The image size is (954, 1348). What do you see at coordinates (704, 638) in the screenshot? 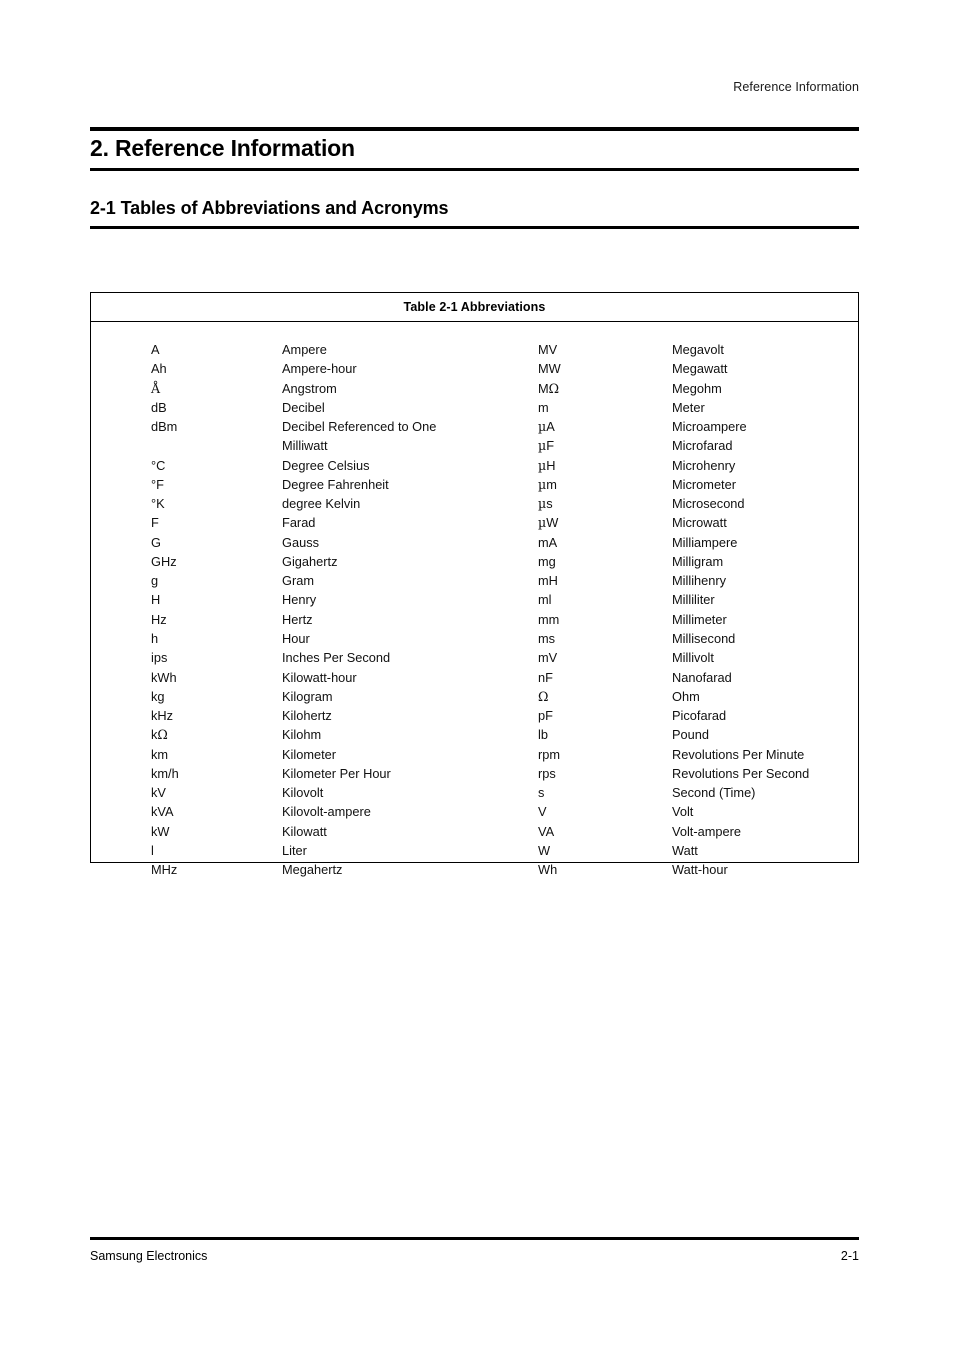
I see `definition-cell: Millisecond` at bounding box center [704, 638].